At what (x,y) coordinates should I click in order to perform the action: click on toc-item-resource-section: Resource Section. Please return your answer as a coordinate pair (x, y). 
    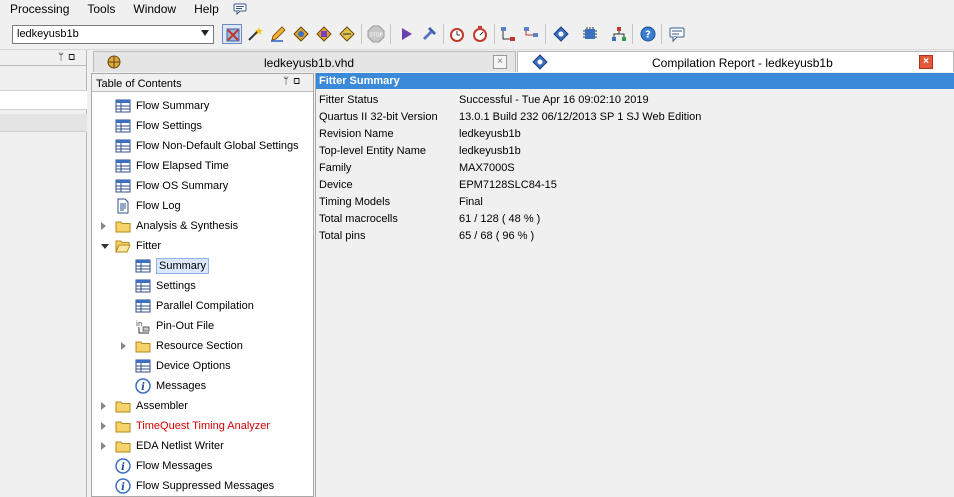
    Looking at the image, I should click on (202, 346).